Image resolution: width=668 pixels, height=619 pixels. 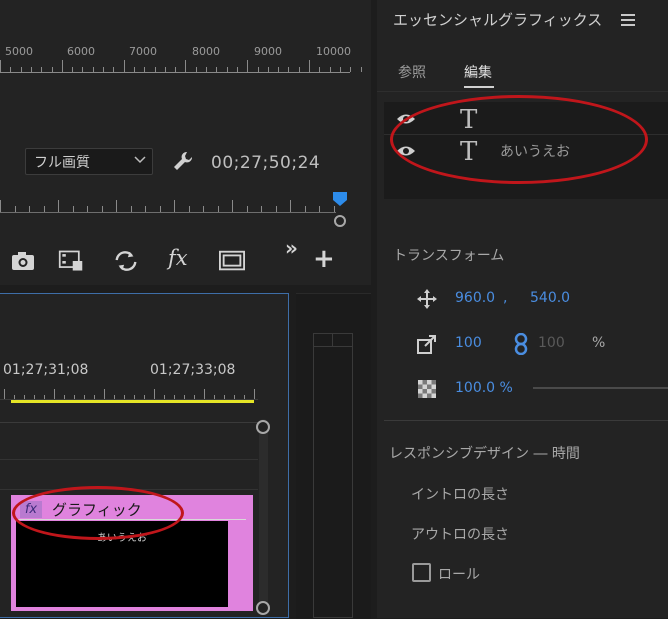 I want to click on monitor-ruler: 5000 6000 7000 8000 9000 10000, so click(x=181, y=56).